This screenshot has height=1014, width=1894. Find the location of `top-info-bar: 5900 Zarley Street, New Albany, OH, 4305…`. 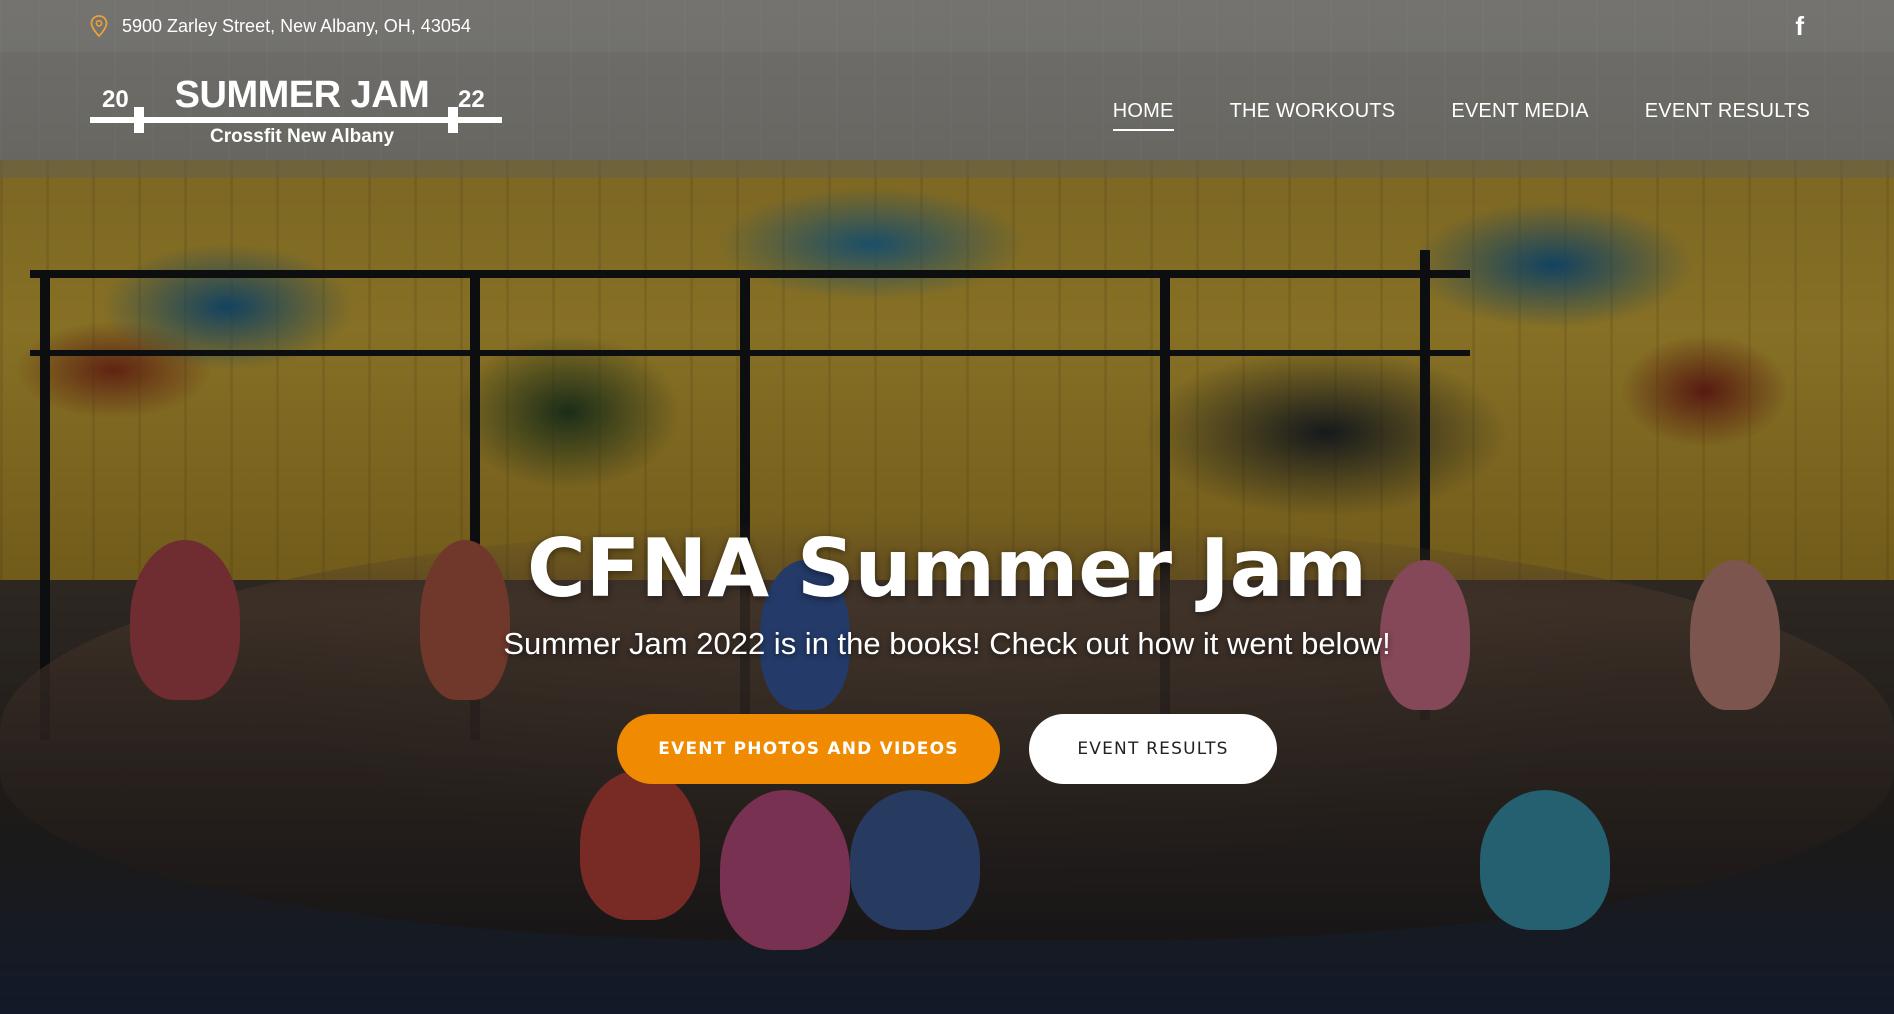

top-info-bar: 5900 Zarley Street, New Albany, OH, 4305… is located at coordinates (947, 26).